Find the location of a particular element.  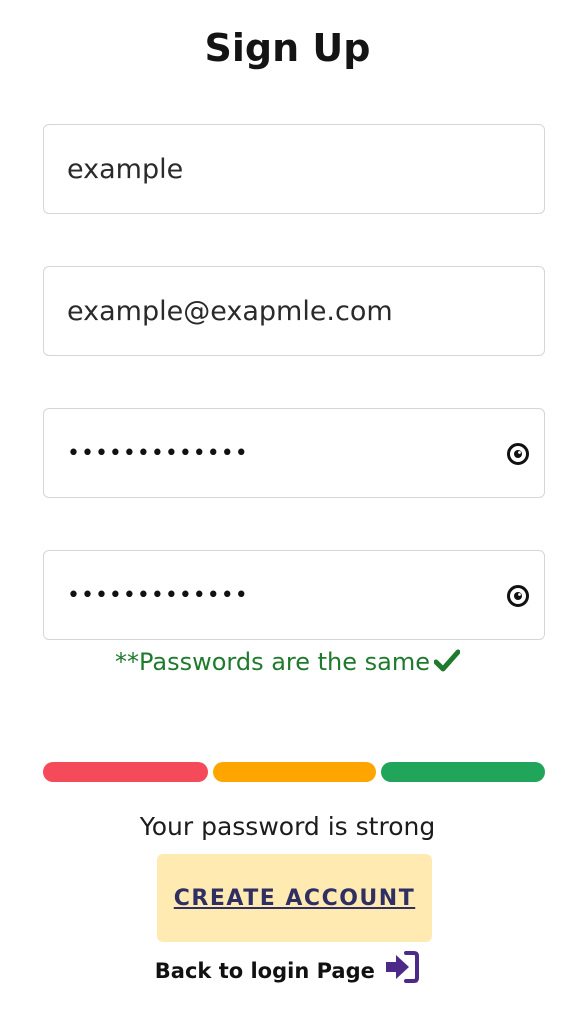

back-to-login-link: Back to login Page is located at coordinates (287, 967).